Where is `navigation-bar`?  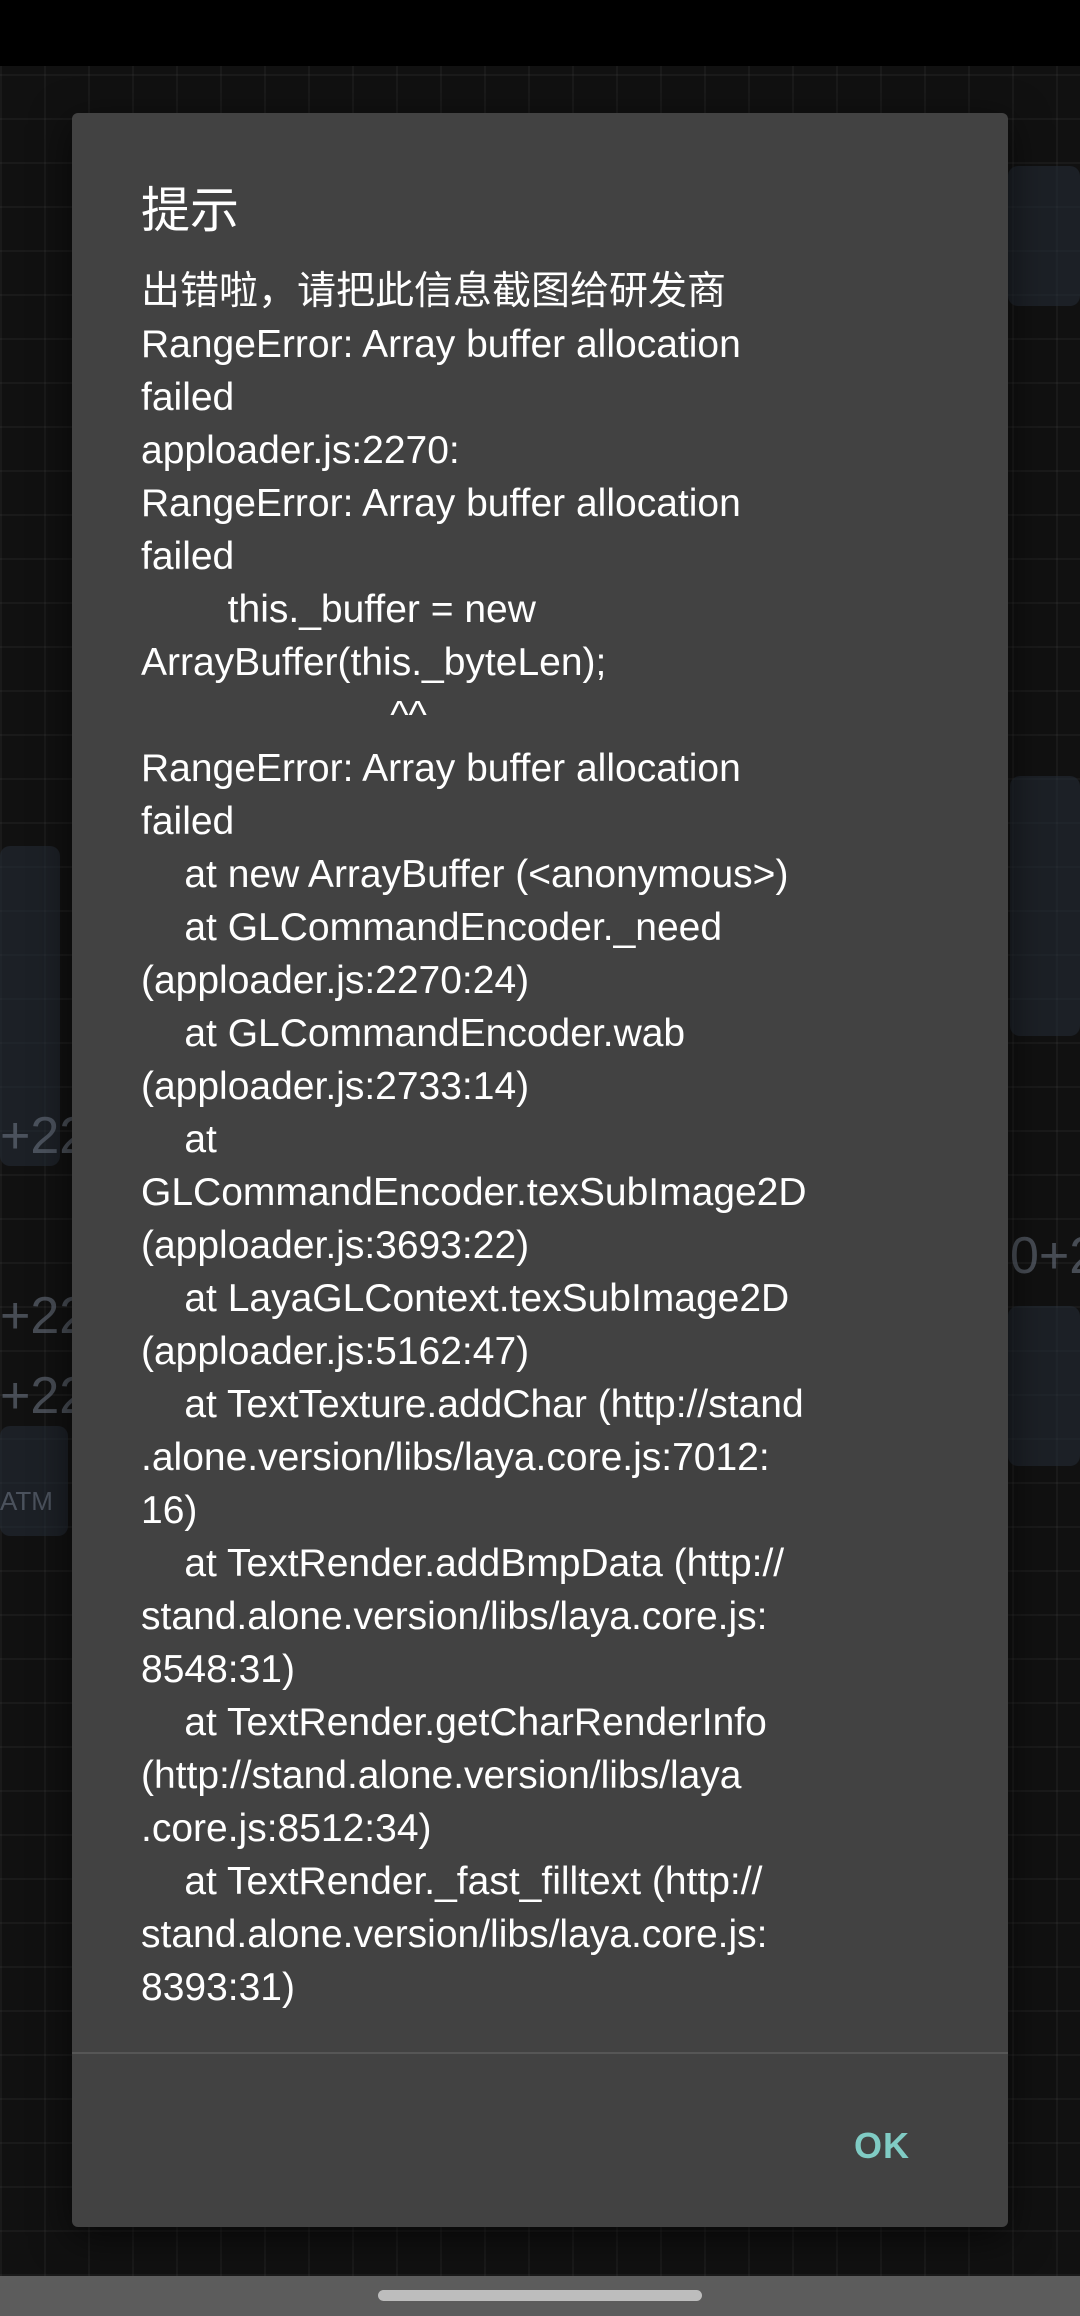 navigation-bar is located at coordinates (540, 2296).